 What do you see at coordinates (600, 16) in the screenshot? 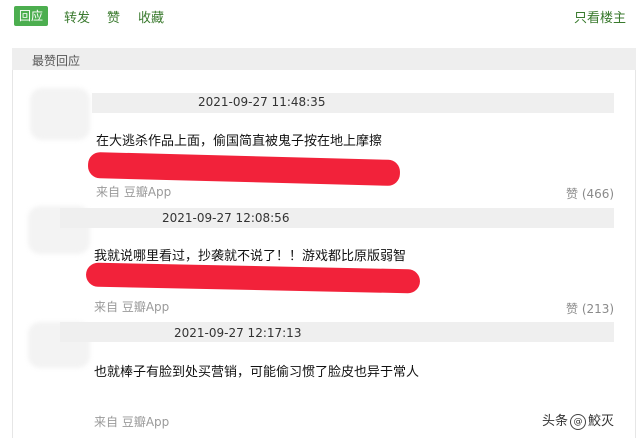
I see `only-op-button: 只看楼主` at bounding box center [600, 16].